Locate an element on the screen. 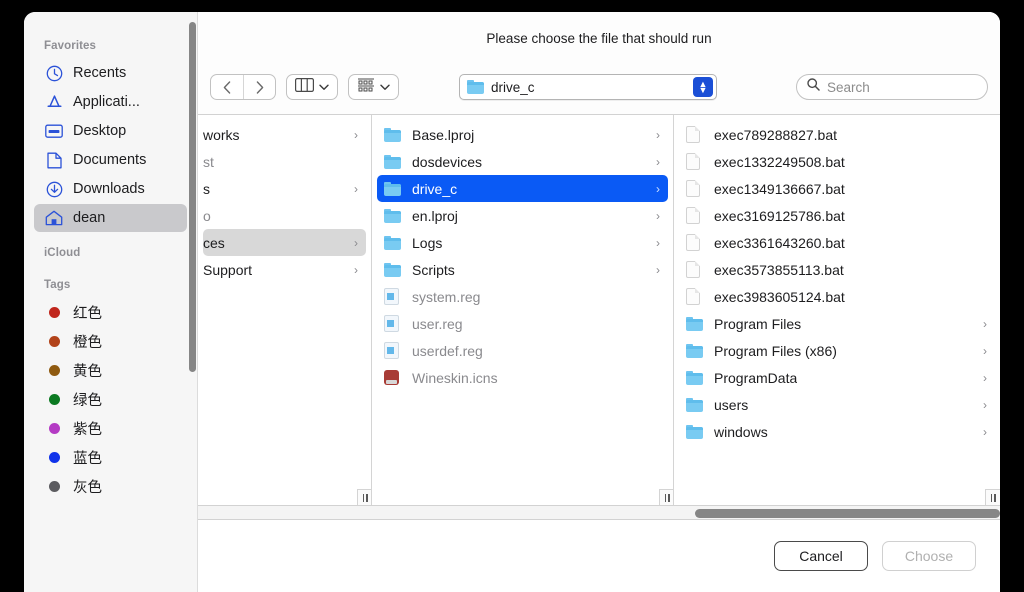 The image size is (1024, 592). sidebar-item-downloads: Downloads is located at coordinates (110, 189).